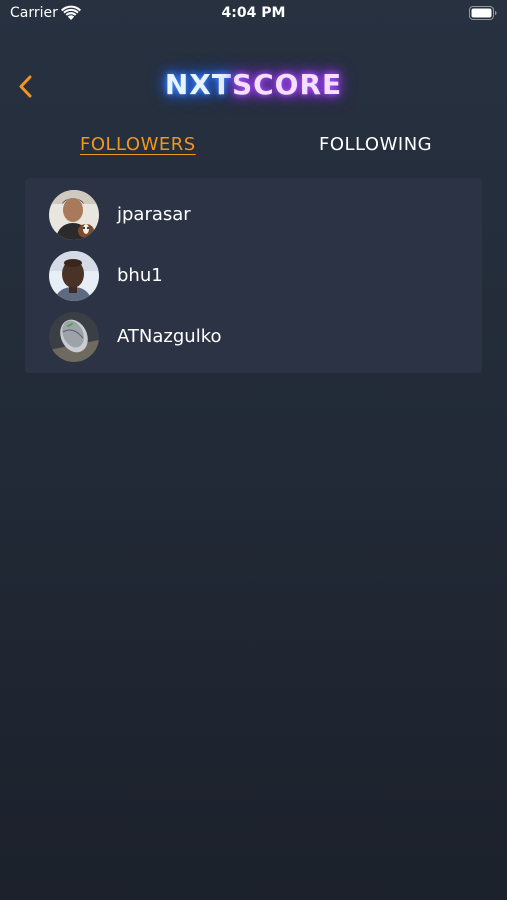  Describe the element at coordinates (154, 214) in the screenshot. I see `username: jparasar` at that location.